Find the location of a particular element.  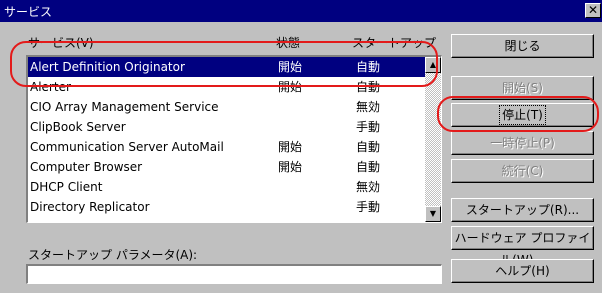

service-name: Directory Replicator is located at coordinates (90, 207).